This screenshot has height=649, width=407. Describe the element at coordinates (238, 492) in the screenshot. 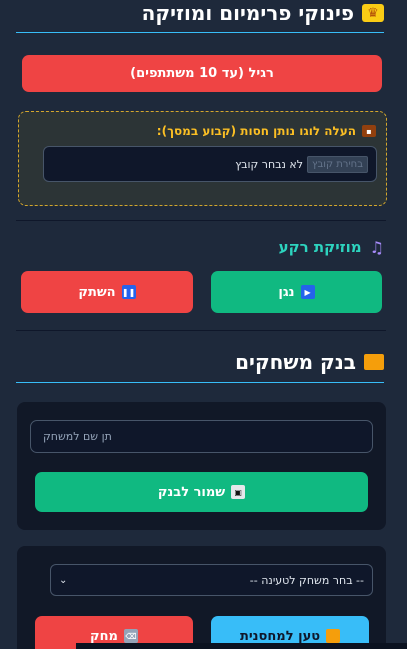

I see `floppy-disk-icon: ▣` at that location.